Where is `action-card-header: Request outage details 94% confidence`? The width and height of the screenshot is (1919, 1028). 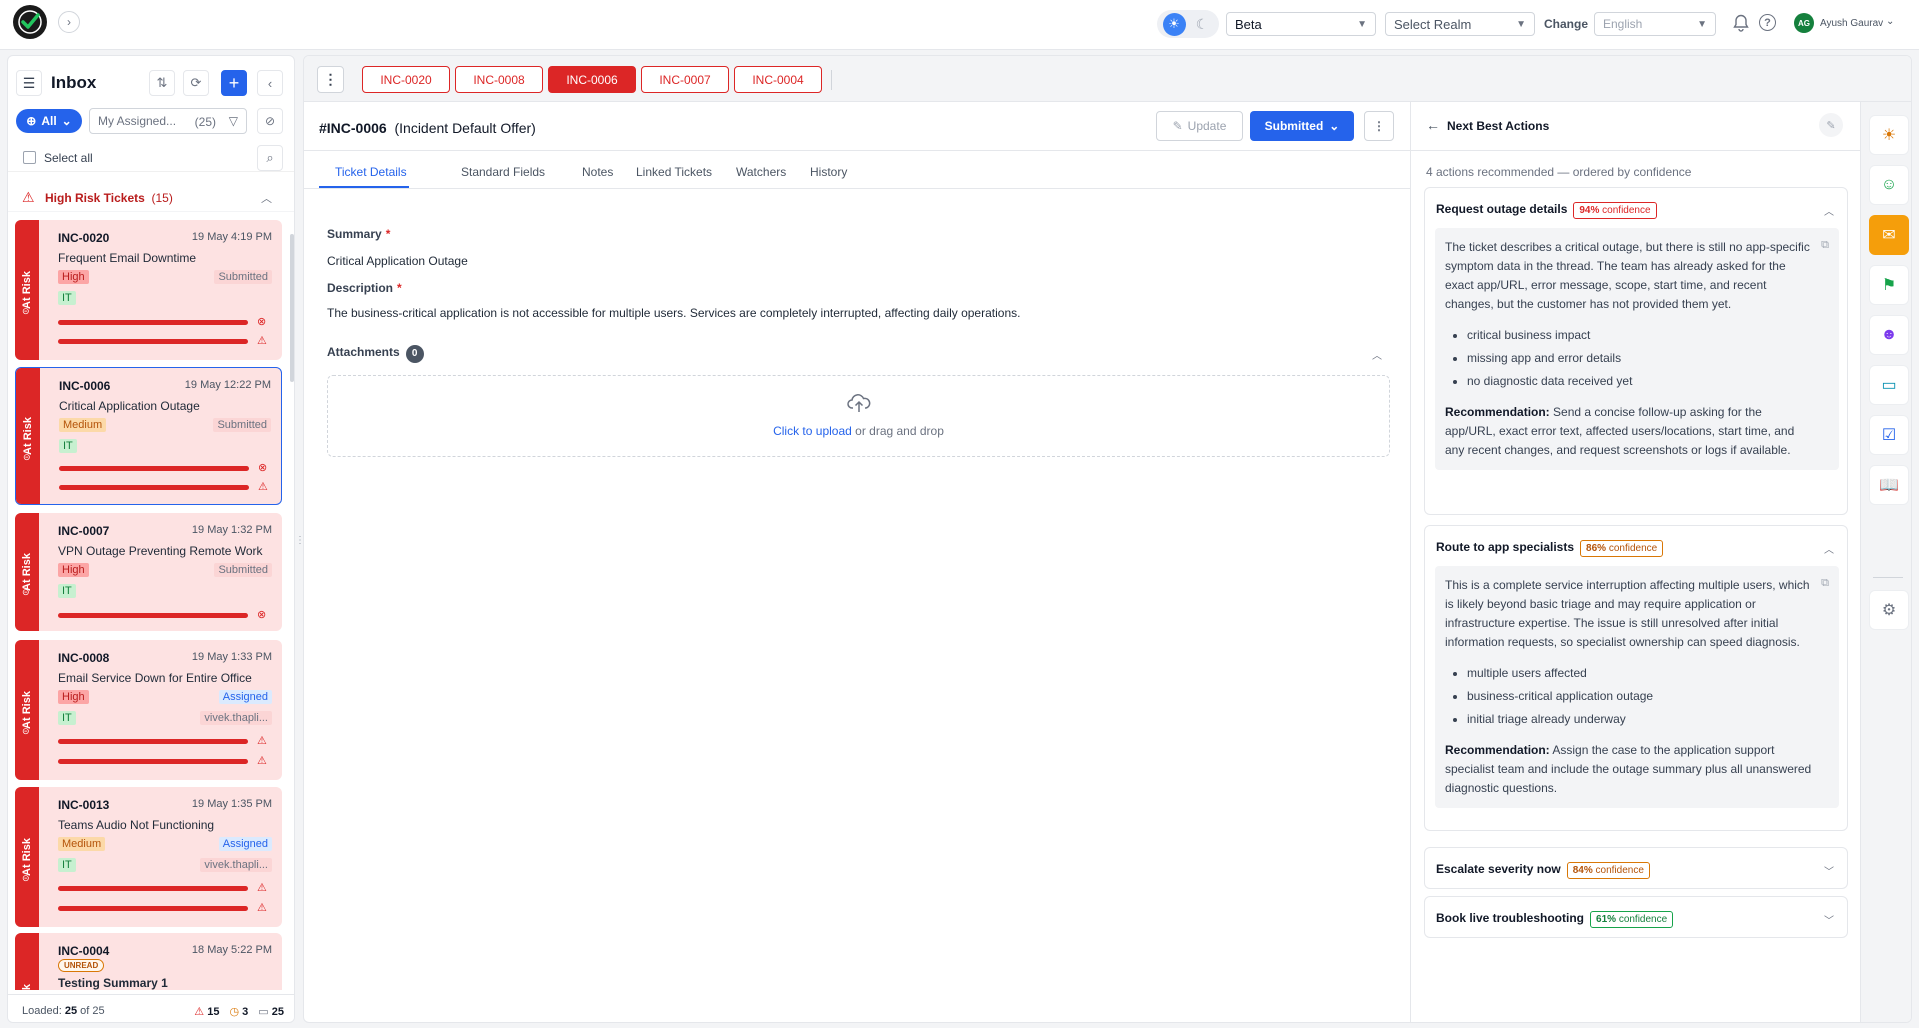
action-card-header: Request outage details 94% confidence is located at coordinates (1546, 210).